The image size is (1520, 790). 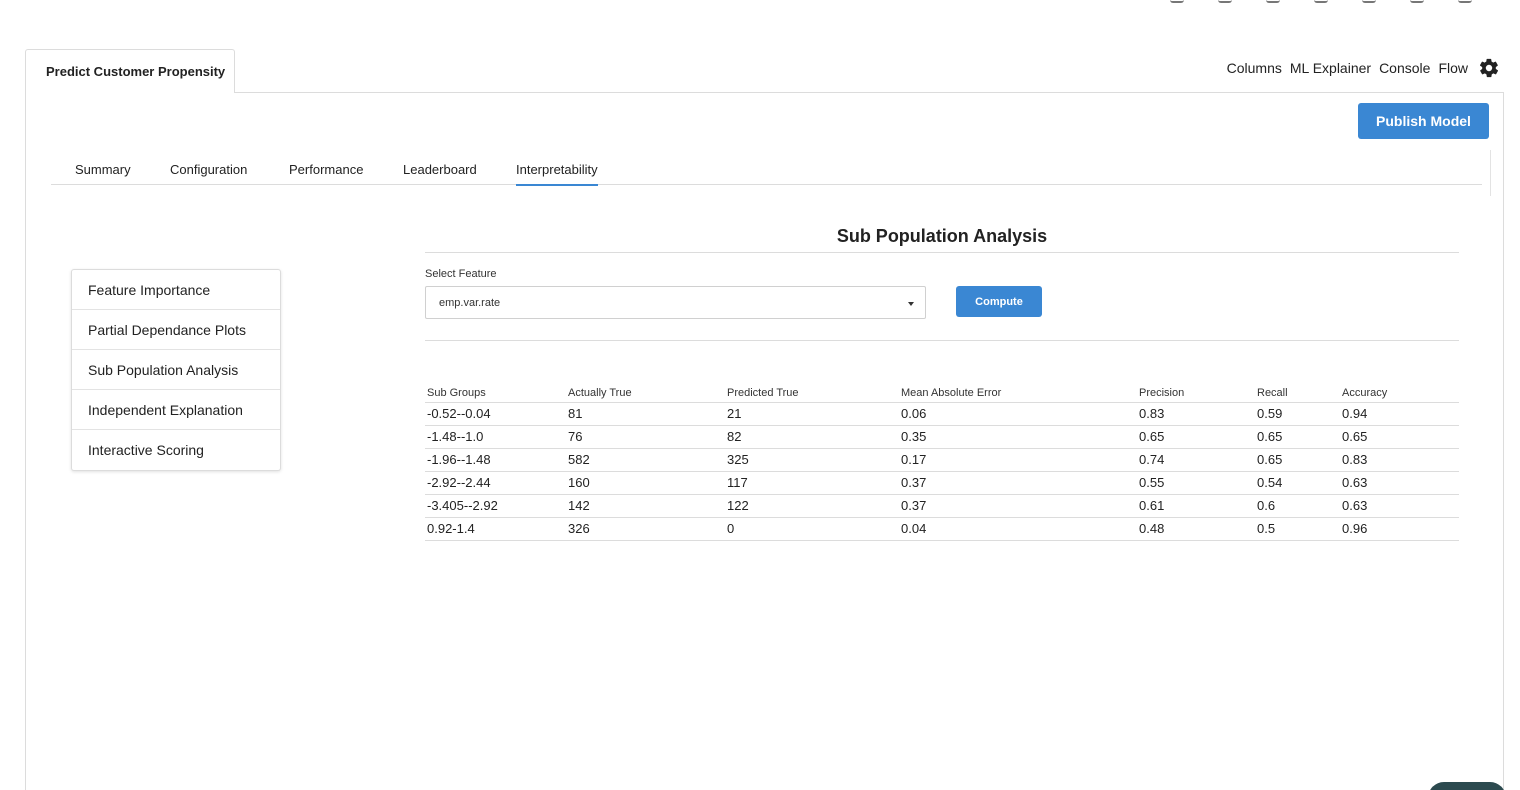 What do you see at coordinates (470, 302) in the screenshot?
I see `feature-select-value: emp.var.rate` at bounding box center [470, 302].